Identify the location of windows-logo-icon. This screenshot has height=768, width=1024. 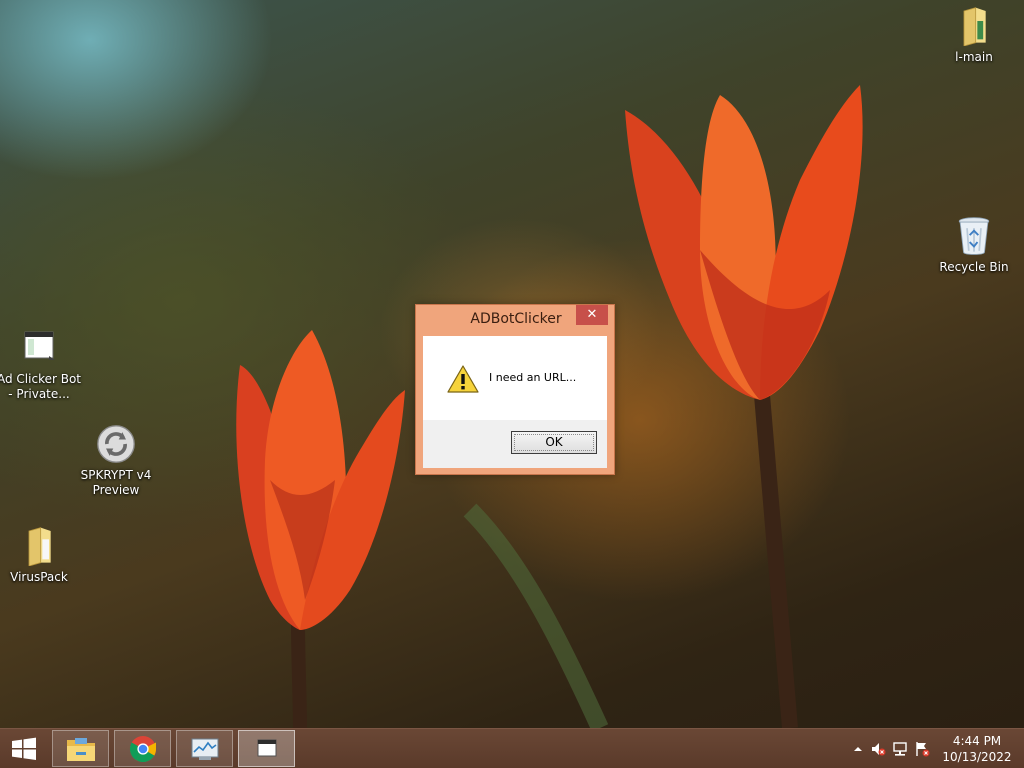
(24, 748).